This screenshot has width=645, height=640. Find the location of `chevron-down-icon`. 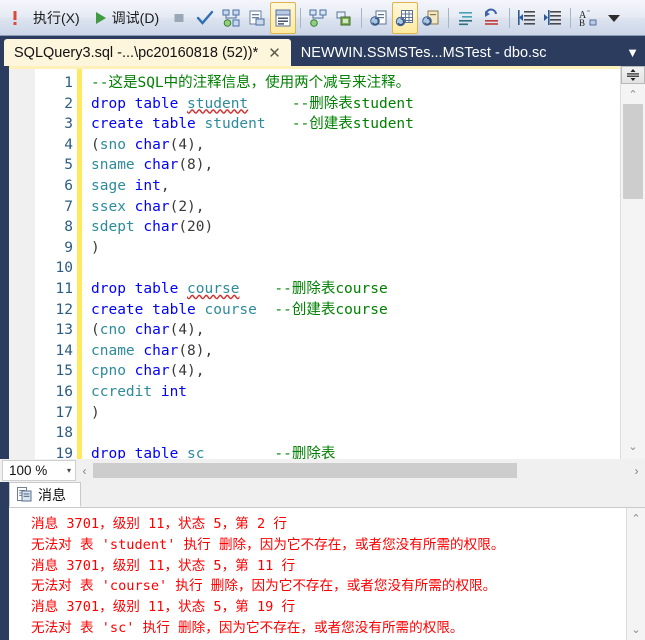

chevron-down-icon is located at coordinates (614, 18).